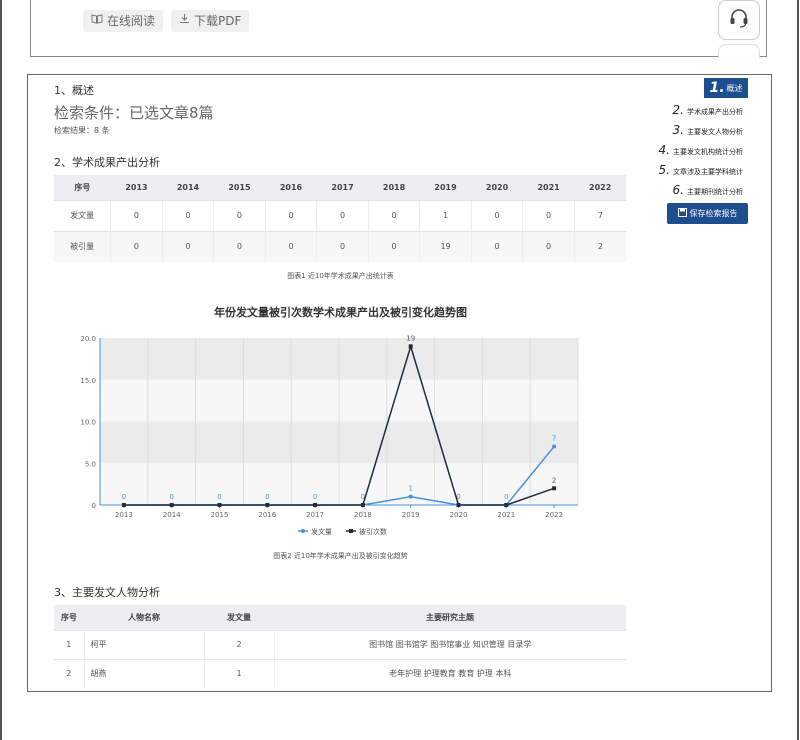  I want to click on table1-header-cell: 2018, so click(394, 187).